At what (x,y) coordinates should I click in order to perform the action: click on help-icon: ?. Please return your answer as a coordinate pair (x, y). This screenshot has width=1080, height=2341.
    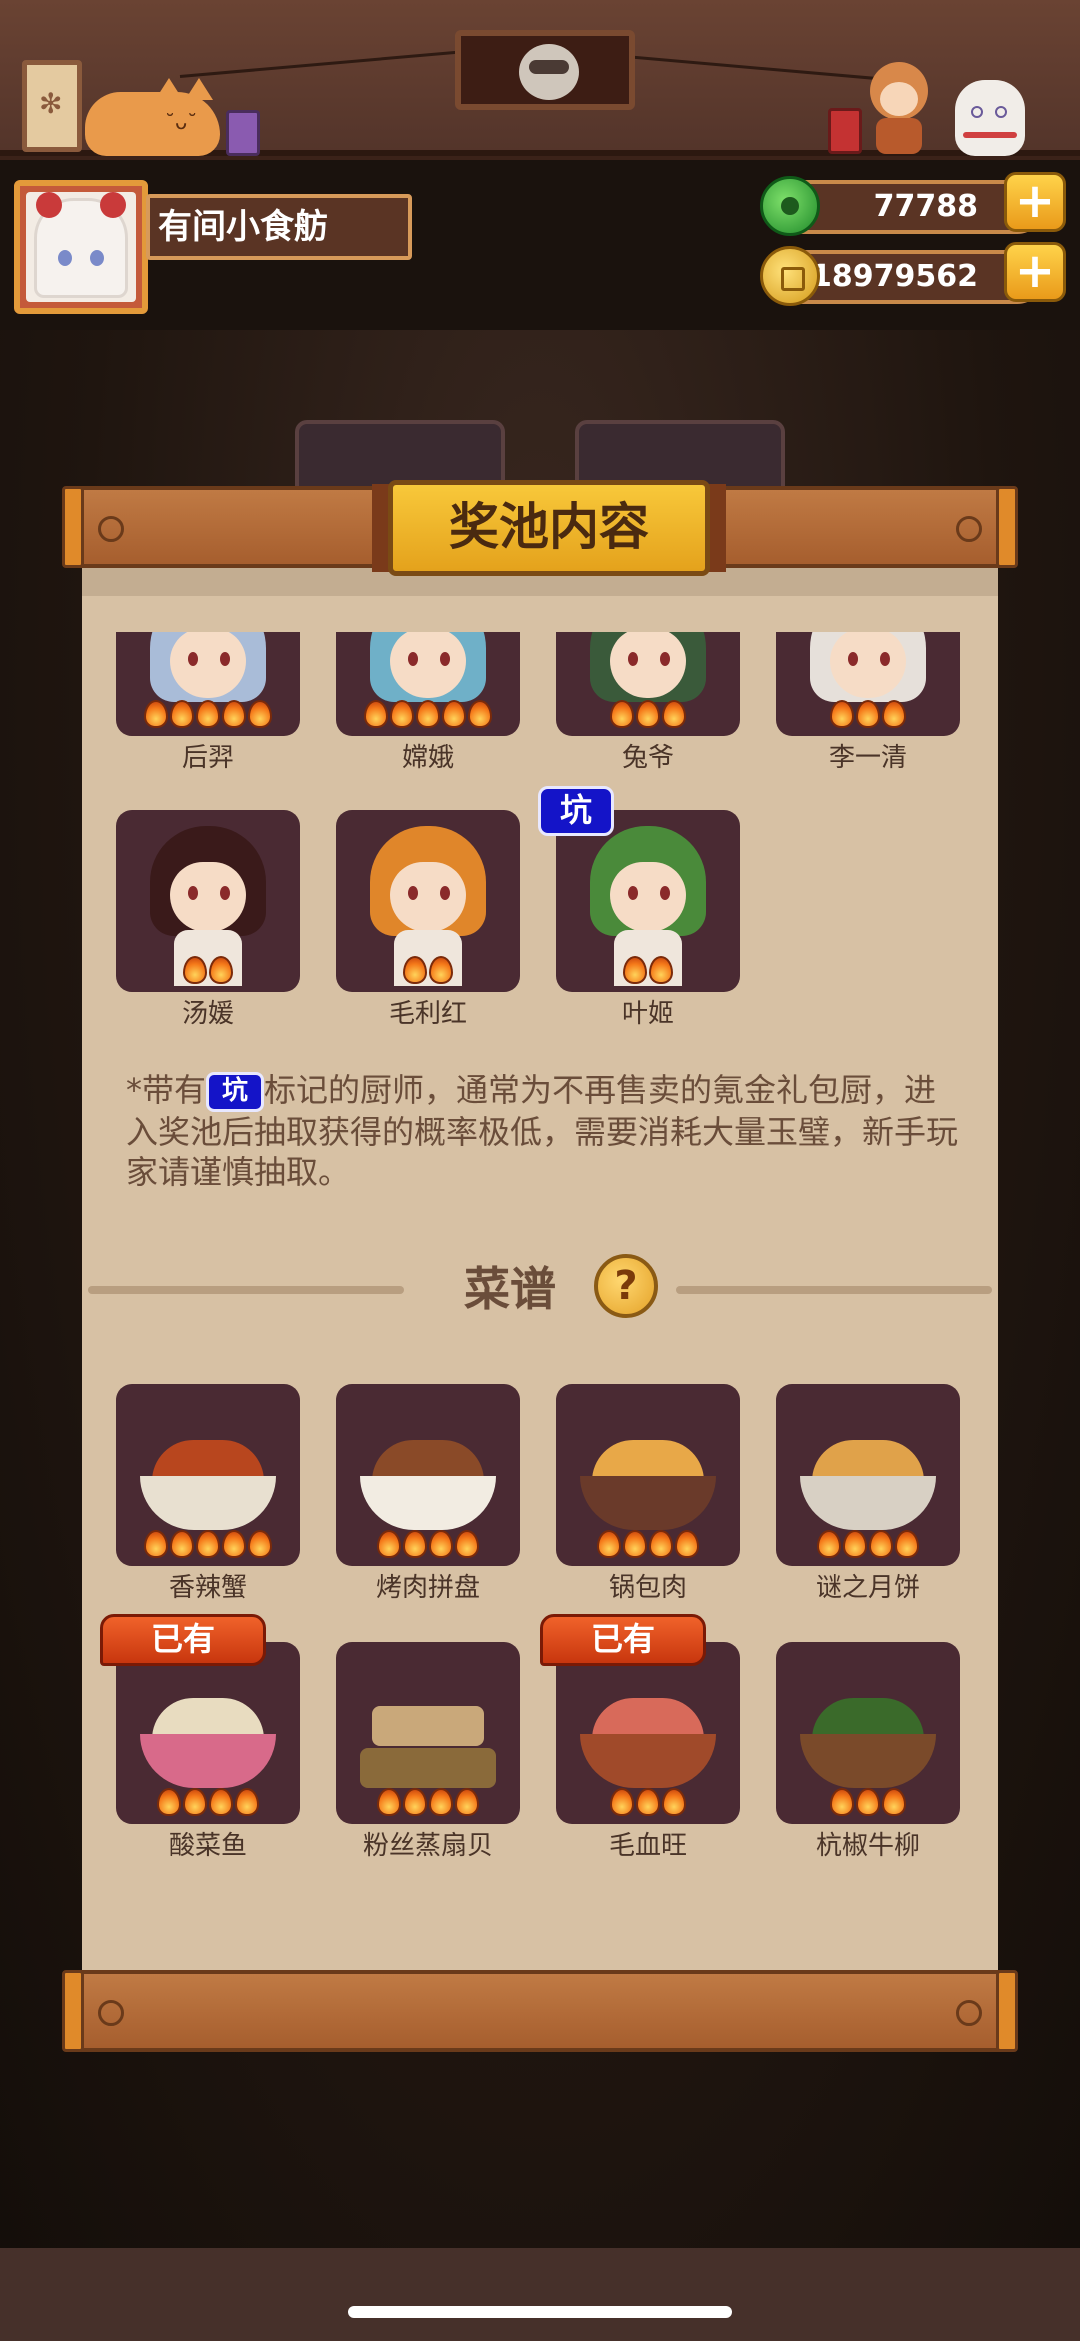
    Looking at the image, I should click on (626, 1286).